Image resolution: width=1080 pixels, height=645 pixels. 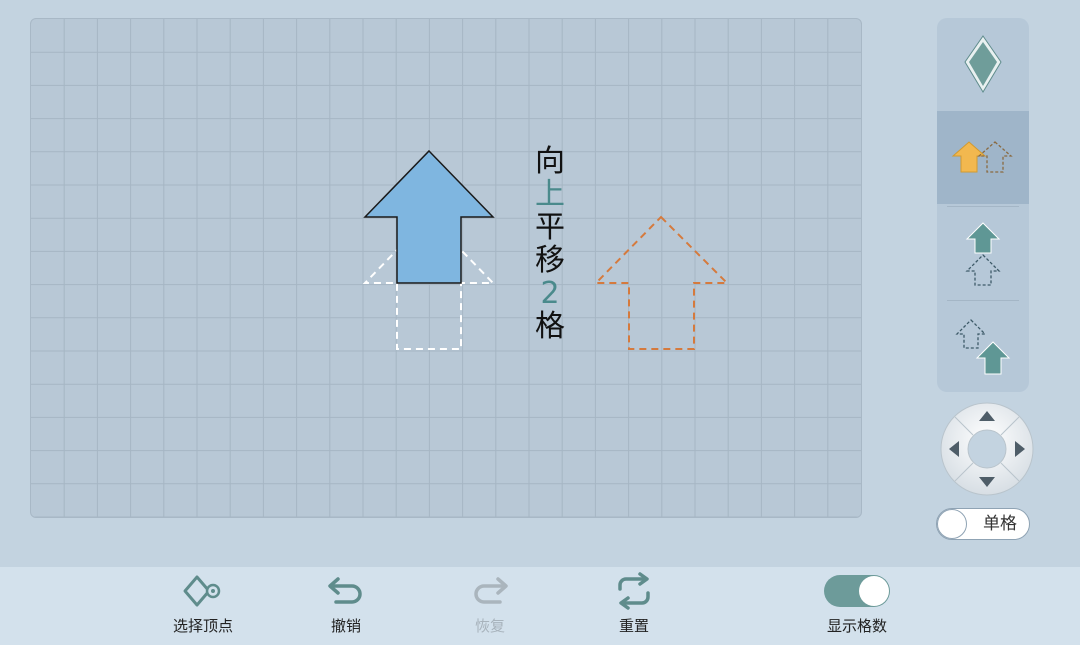 I want to click on mode-rhombus-button, so click(x=983, y=64).